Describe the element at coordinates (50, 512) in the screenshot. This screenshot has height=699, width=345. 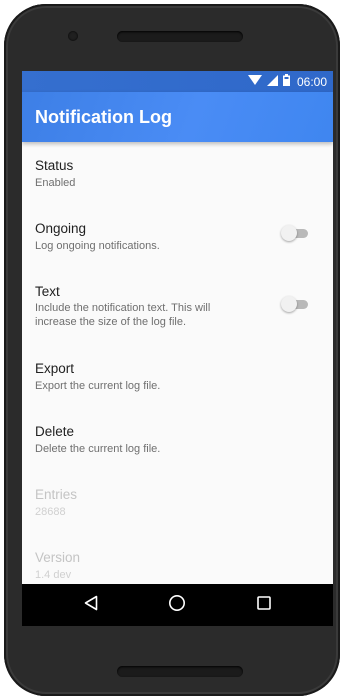
I see `setting-summary: 28688` at that location.